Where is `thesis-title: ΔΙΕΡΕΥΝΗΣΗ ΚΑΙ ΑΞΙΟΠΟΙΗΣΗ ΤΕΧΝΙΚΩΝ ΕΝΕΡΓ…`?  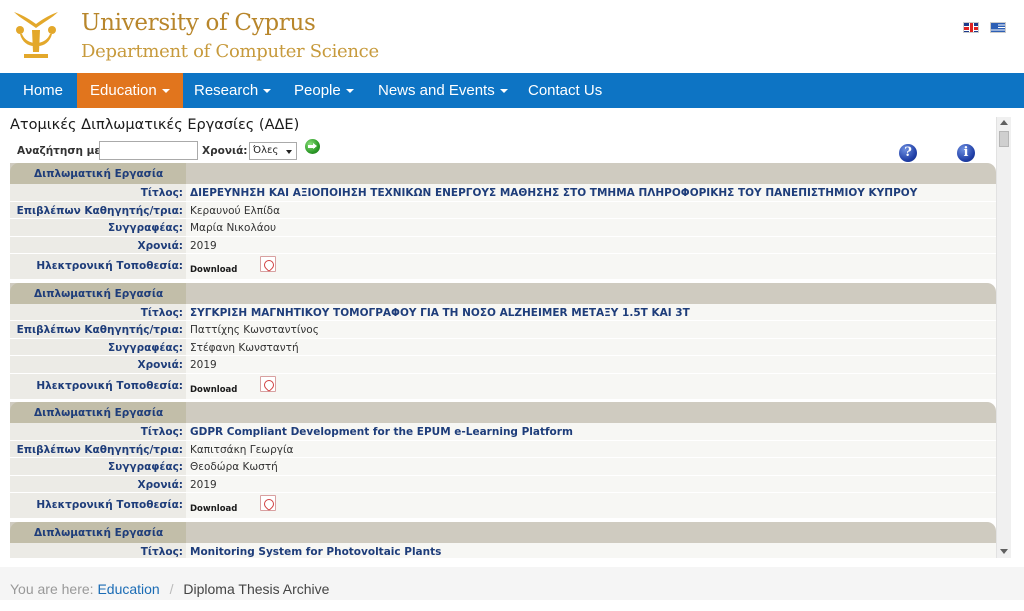 thesis-title: ΔΙΕΡΕΥΝΗΣΗ ΚΑΙ ΑΞΙΟΠΟΙΗΣΗ ΤΕΧΝΙΚΩΝ ΕΝΕΡΓ… is located at coordinates (554, 193).